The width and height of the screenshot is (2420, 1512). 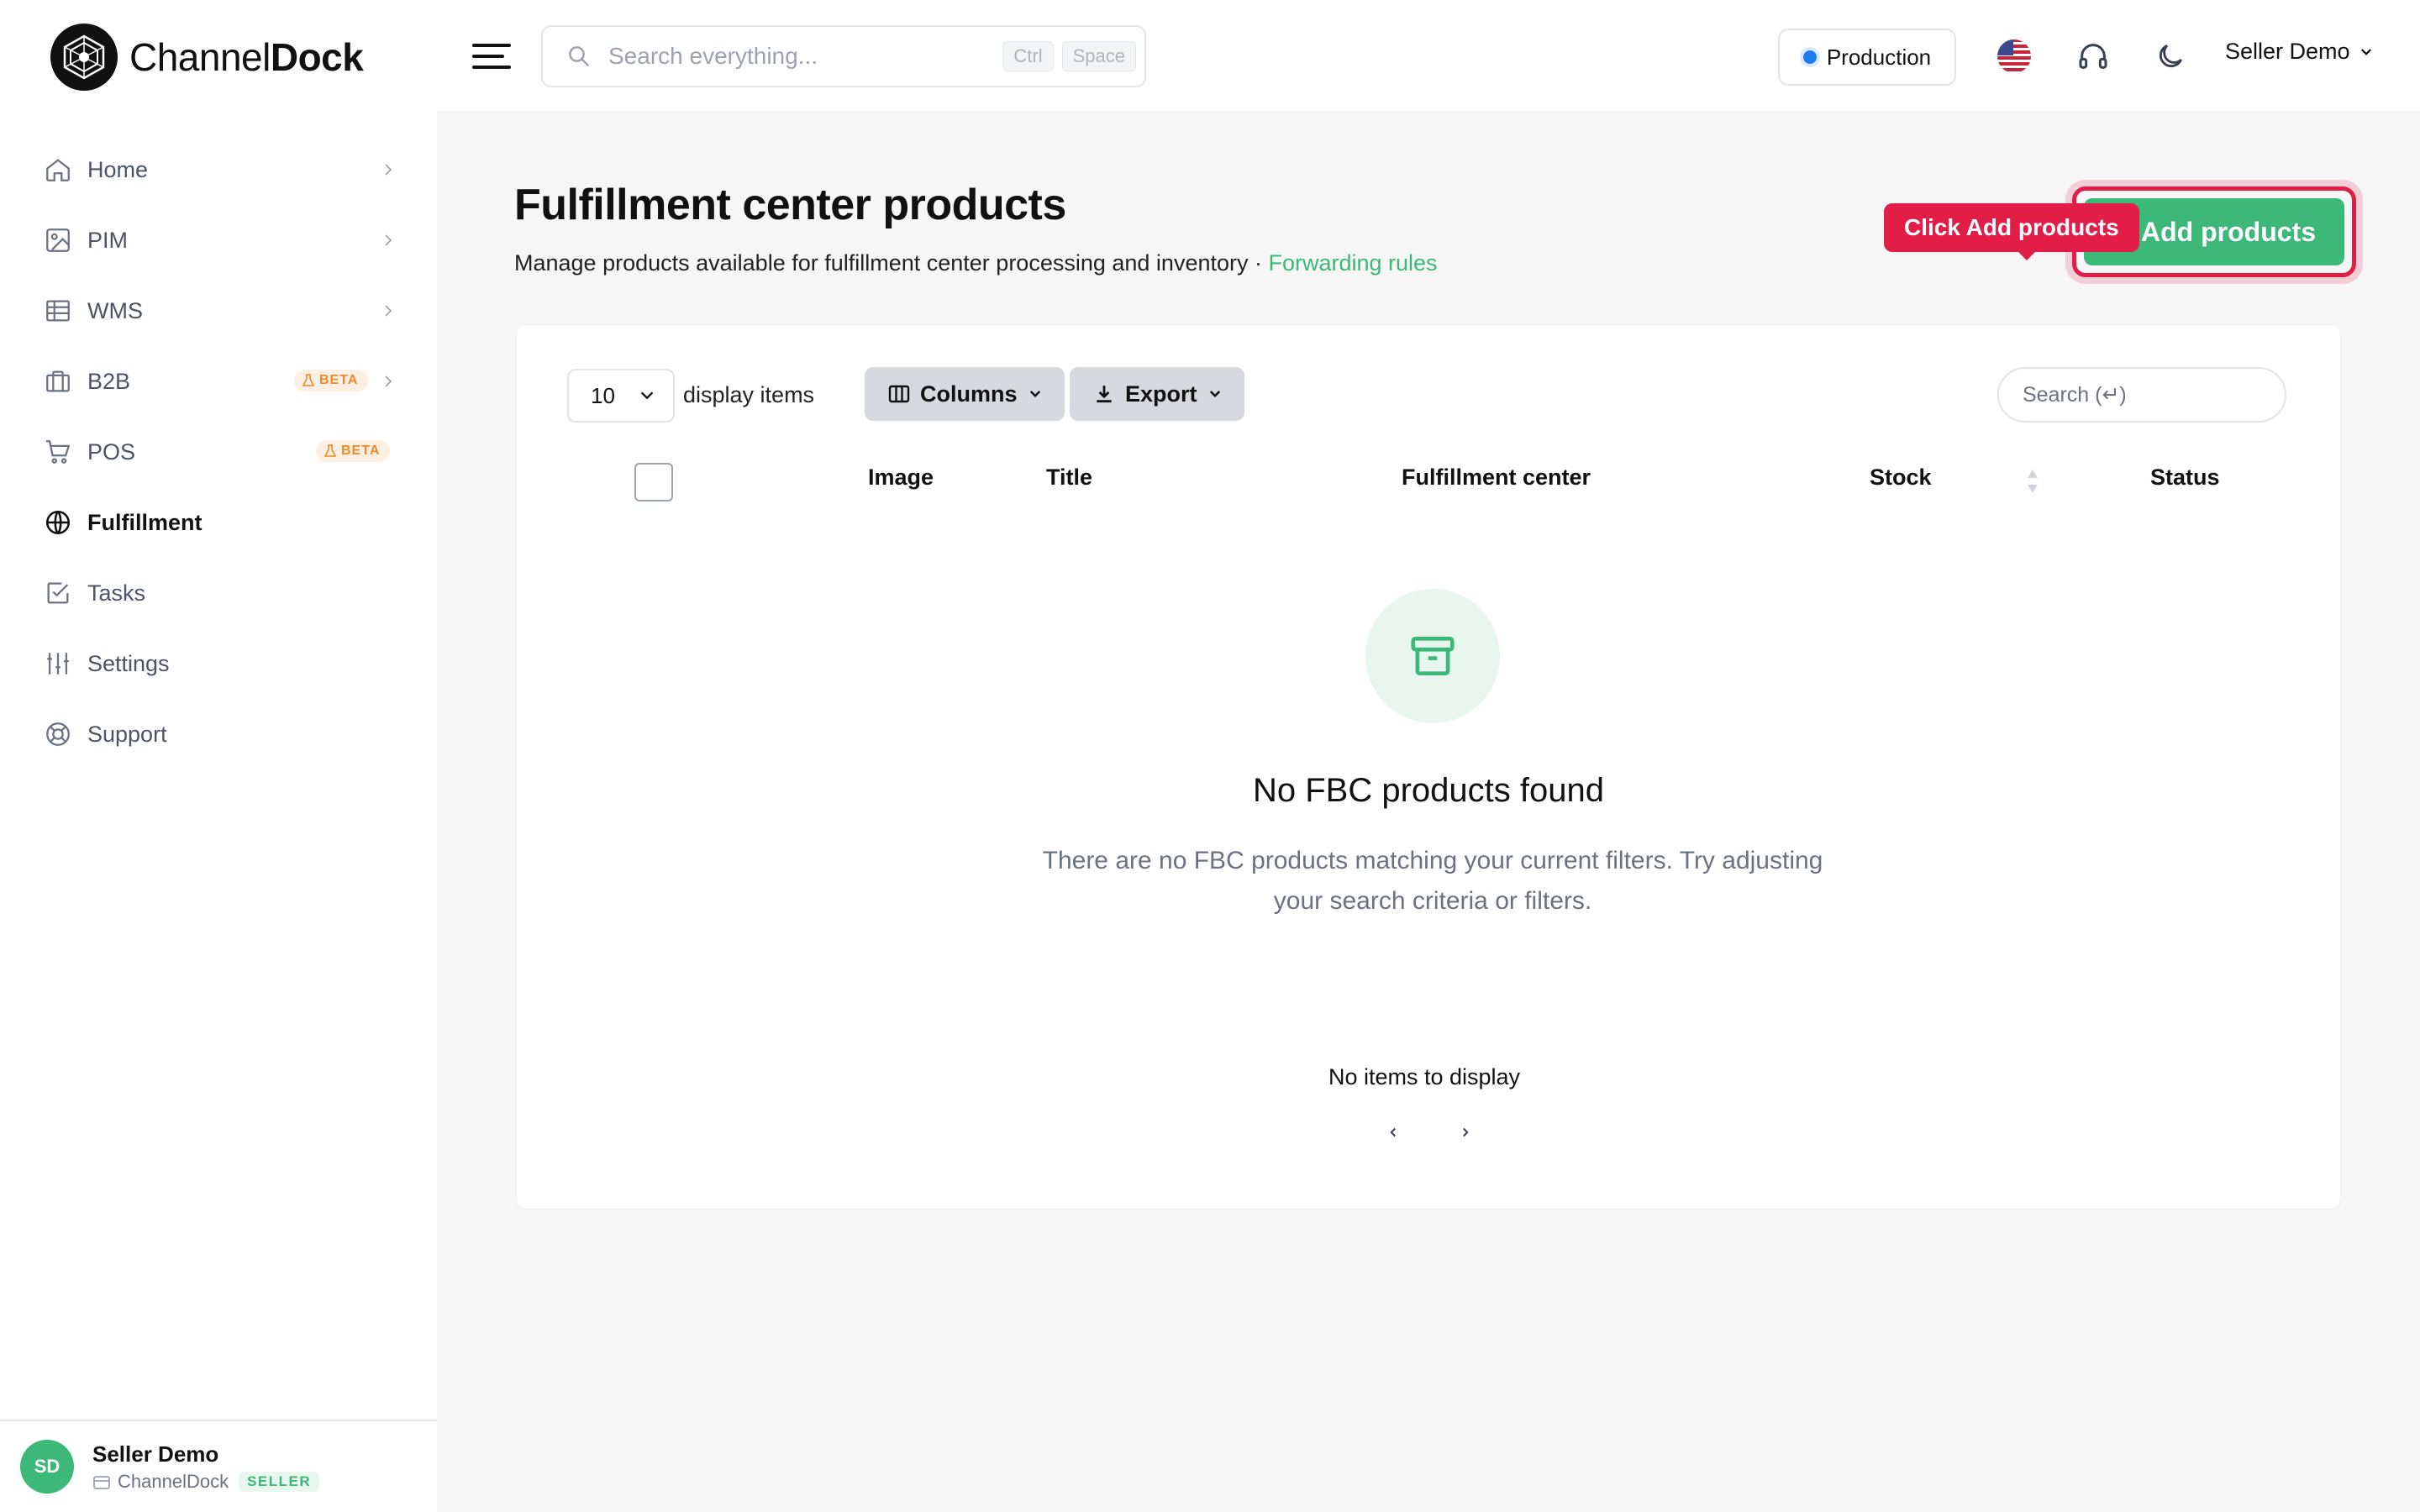 What do you see at coordinates (843, 56) in the screenshot?
I see `global-search-input: Search everything... Ctrl Space` at bounding box center [843, 56].